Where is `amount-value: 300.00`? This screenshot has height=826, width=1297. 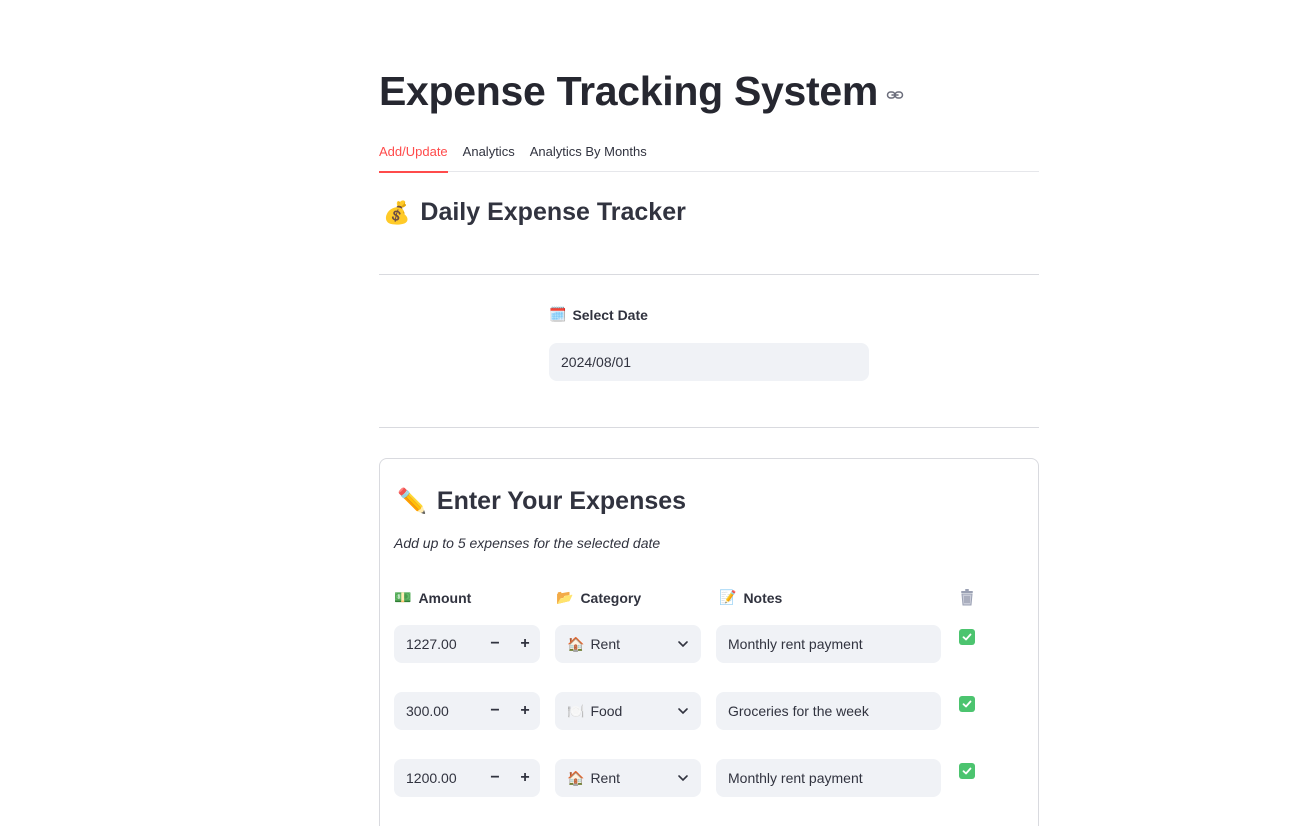
amount-value: 300.00 is located at coordinates (437, 711).